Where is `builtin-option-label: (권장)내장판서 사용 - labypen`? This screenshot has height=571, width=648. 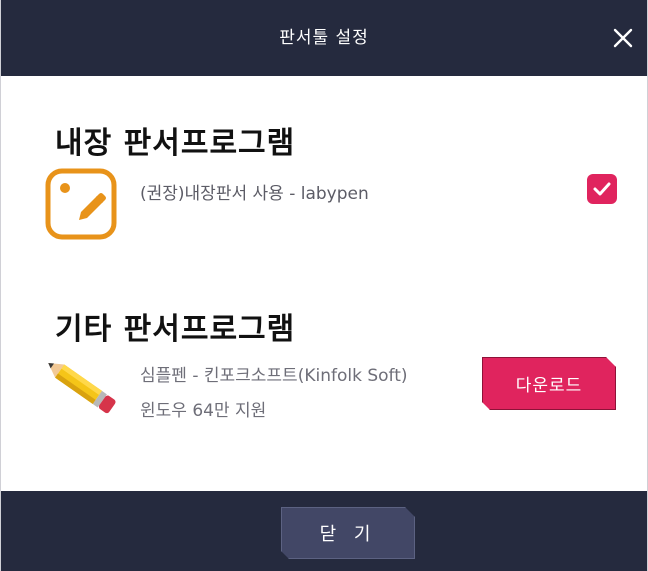
builtin-option-label: (권장)내장판서 사용 - labypen is located at coordinates (254, 194).